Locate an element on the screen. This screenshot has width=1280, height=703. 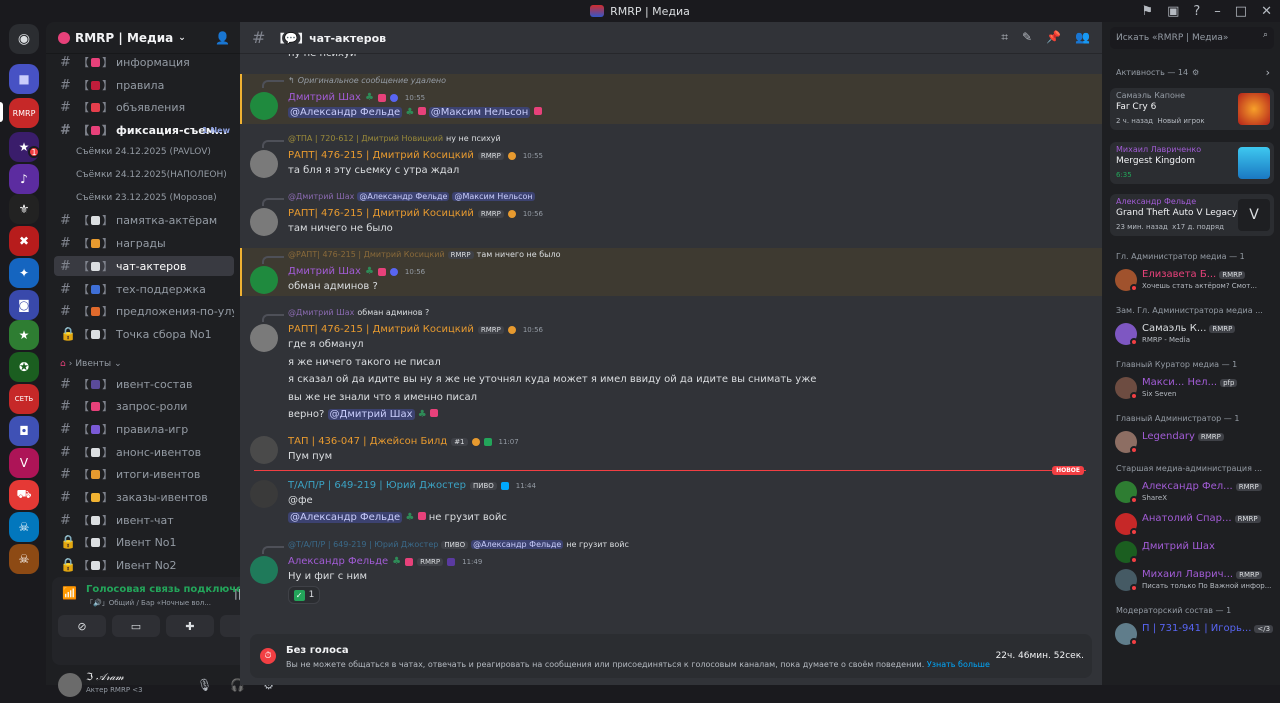
server-emblem: ✪ is located at coordinates (24, 367).